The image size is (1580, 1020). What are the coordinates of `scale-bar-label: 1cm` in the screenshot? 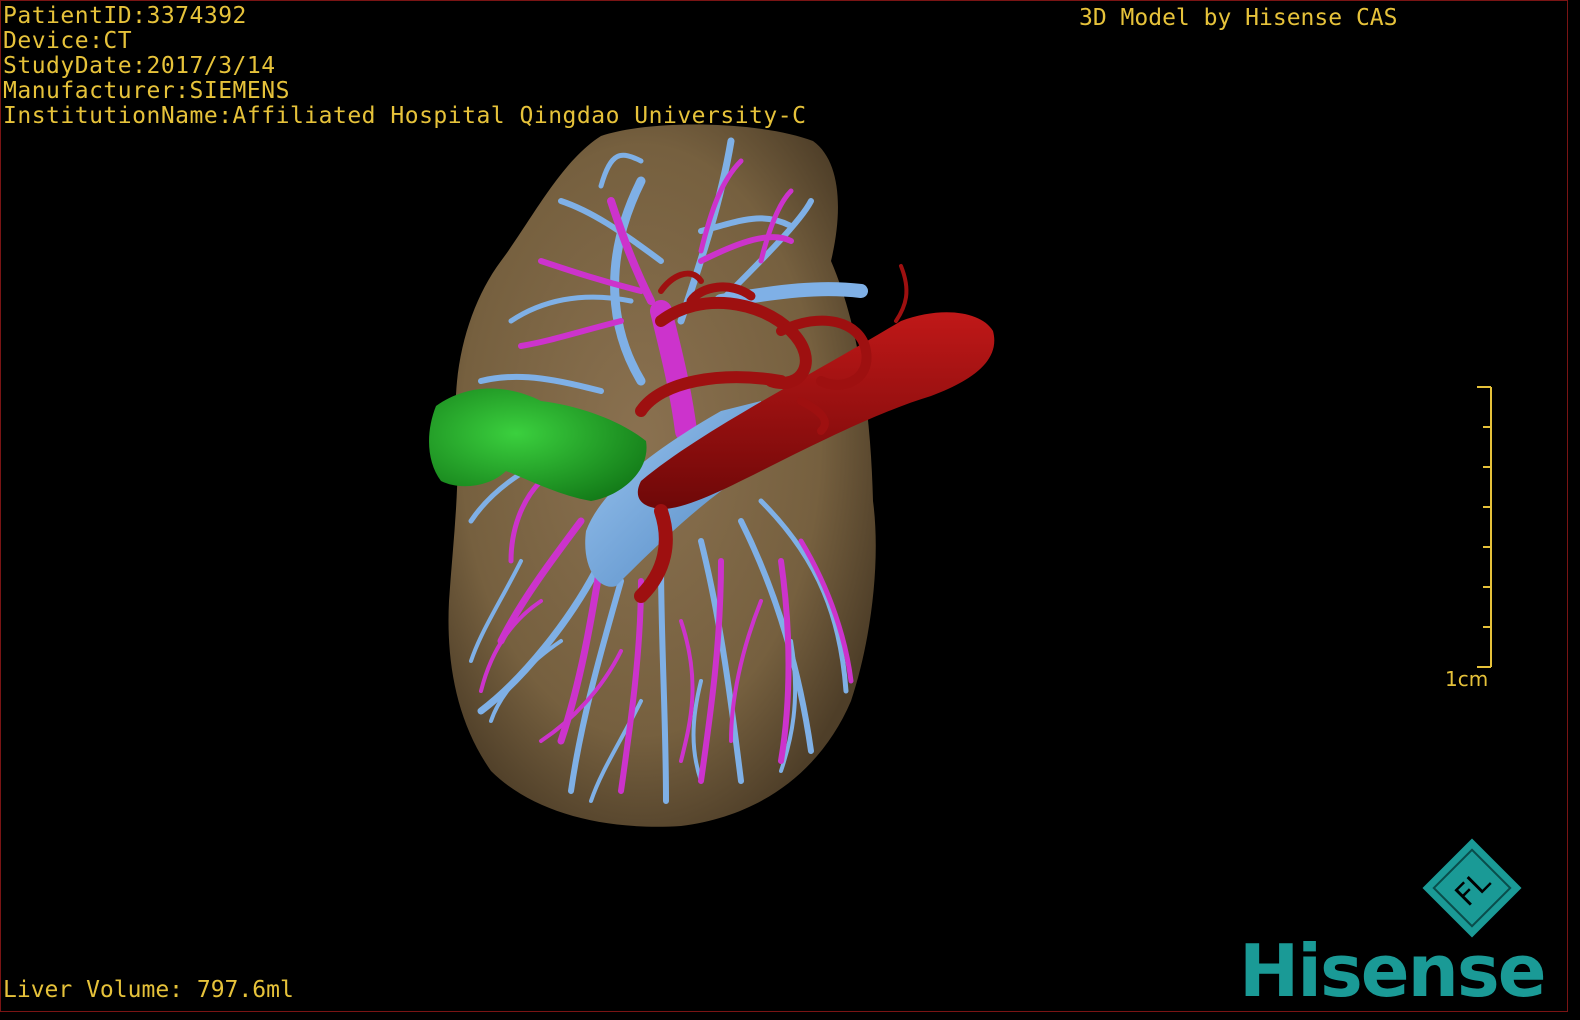 It's located at (1467, 679).